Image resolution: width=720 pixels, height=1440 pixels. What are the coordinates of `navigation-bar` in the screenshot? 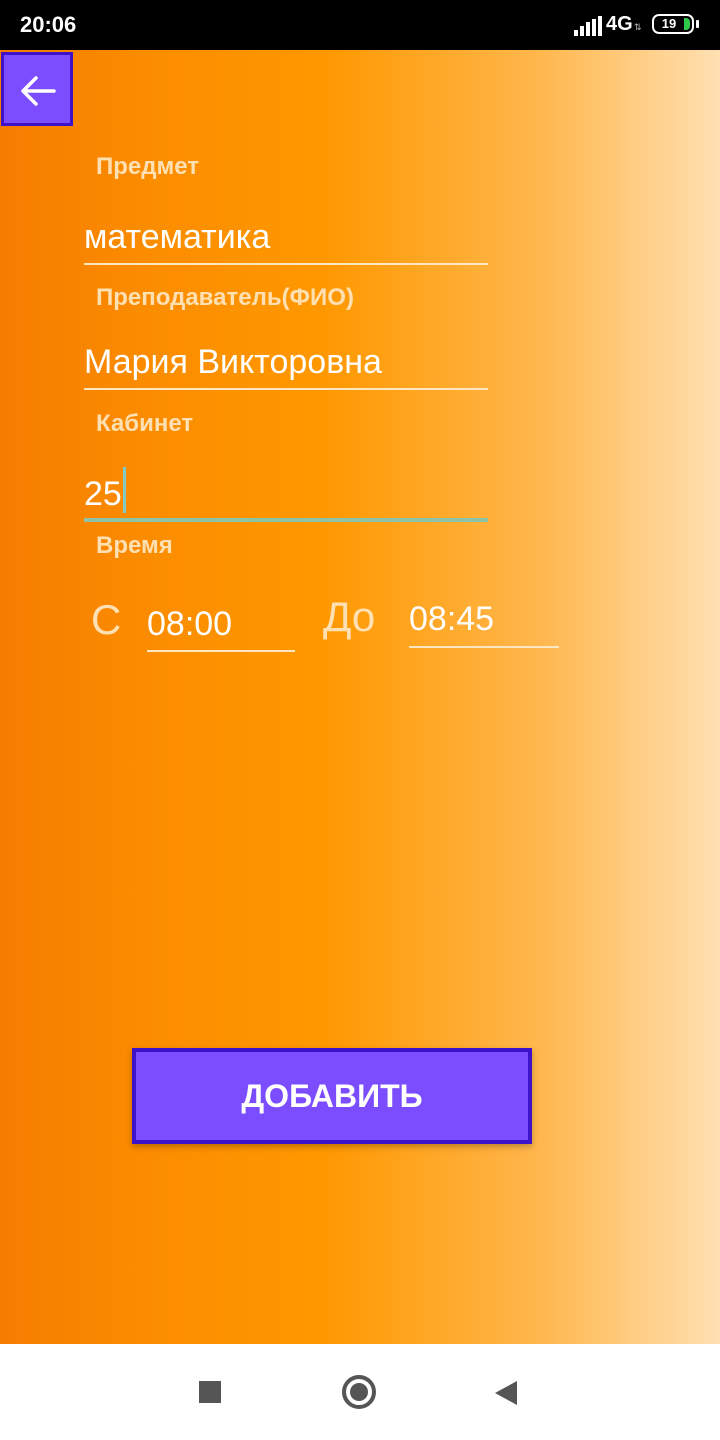 It's located at (360, 1392).